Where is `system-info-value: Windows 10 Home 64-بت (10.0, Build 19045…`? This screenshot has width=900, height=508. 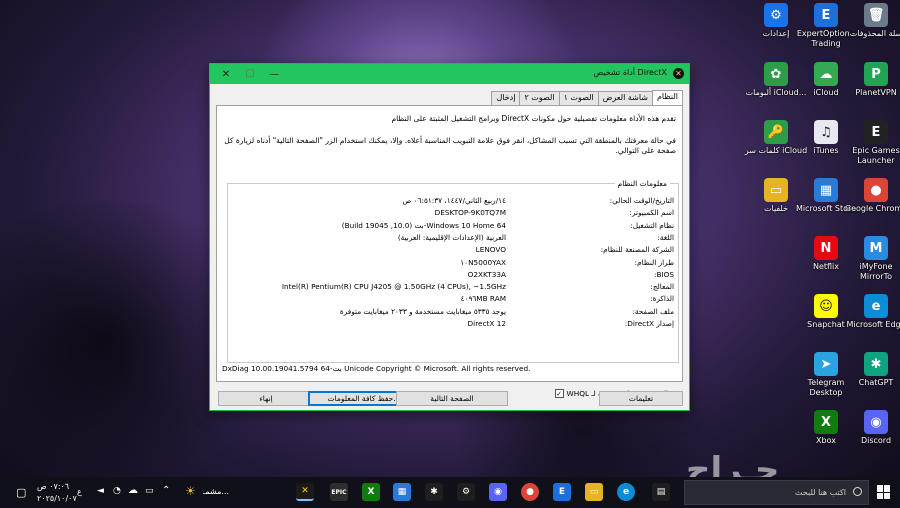
system-info-value: Windows 10 Home 64-بت (10.0, Build 19045… is located at coordinates (423, 225).